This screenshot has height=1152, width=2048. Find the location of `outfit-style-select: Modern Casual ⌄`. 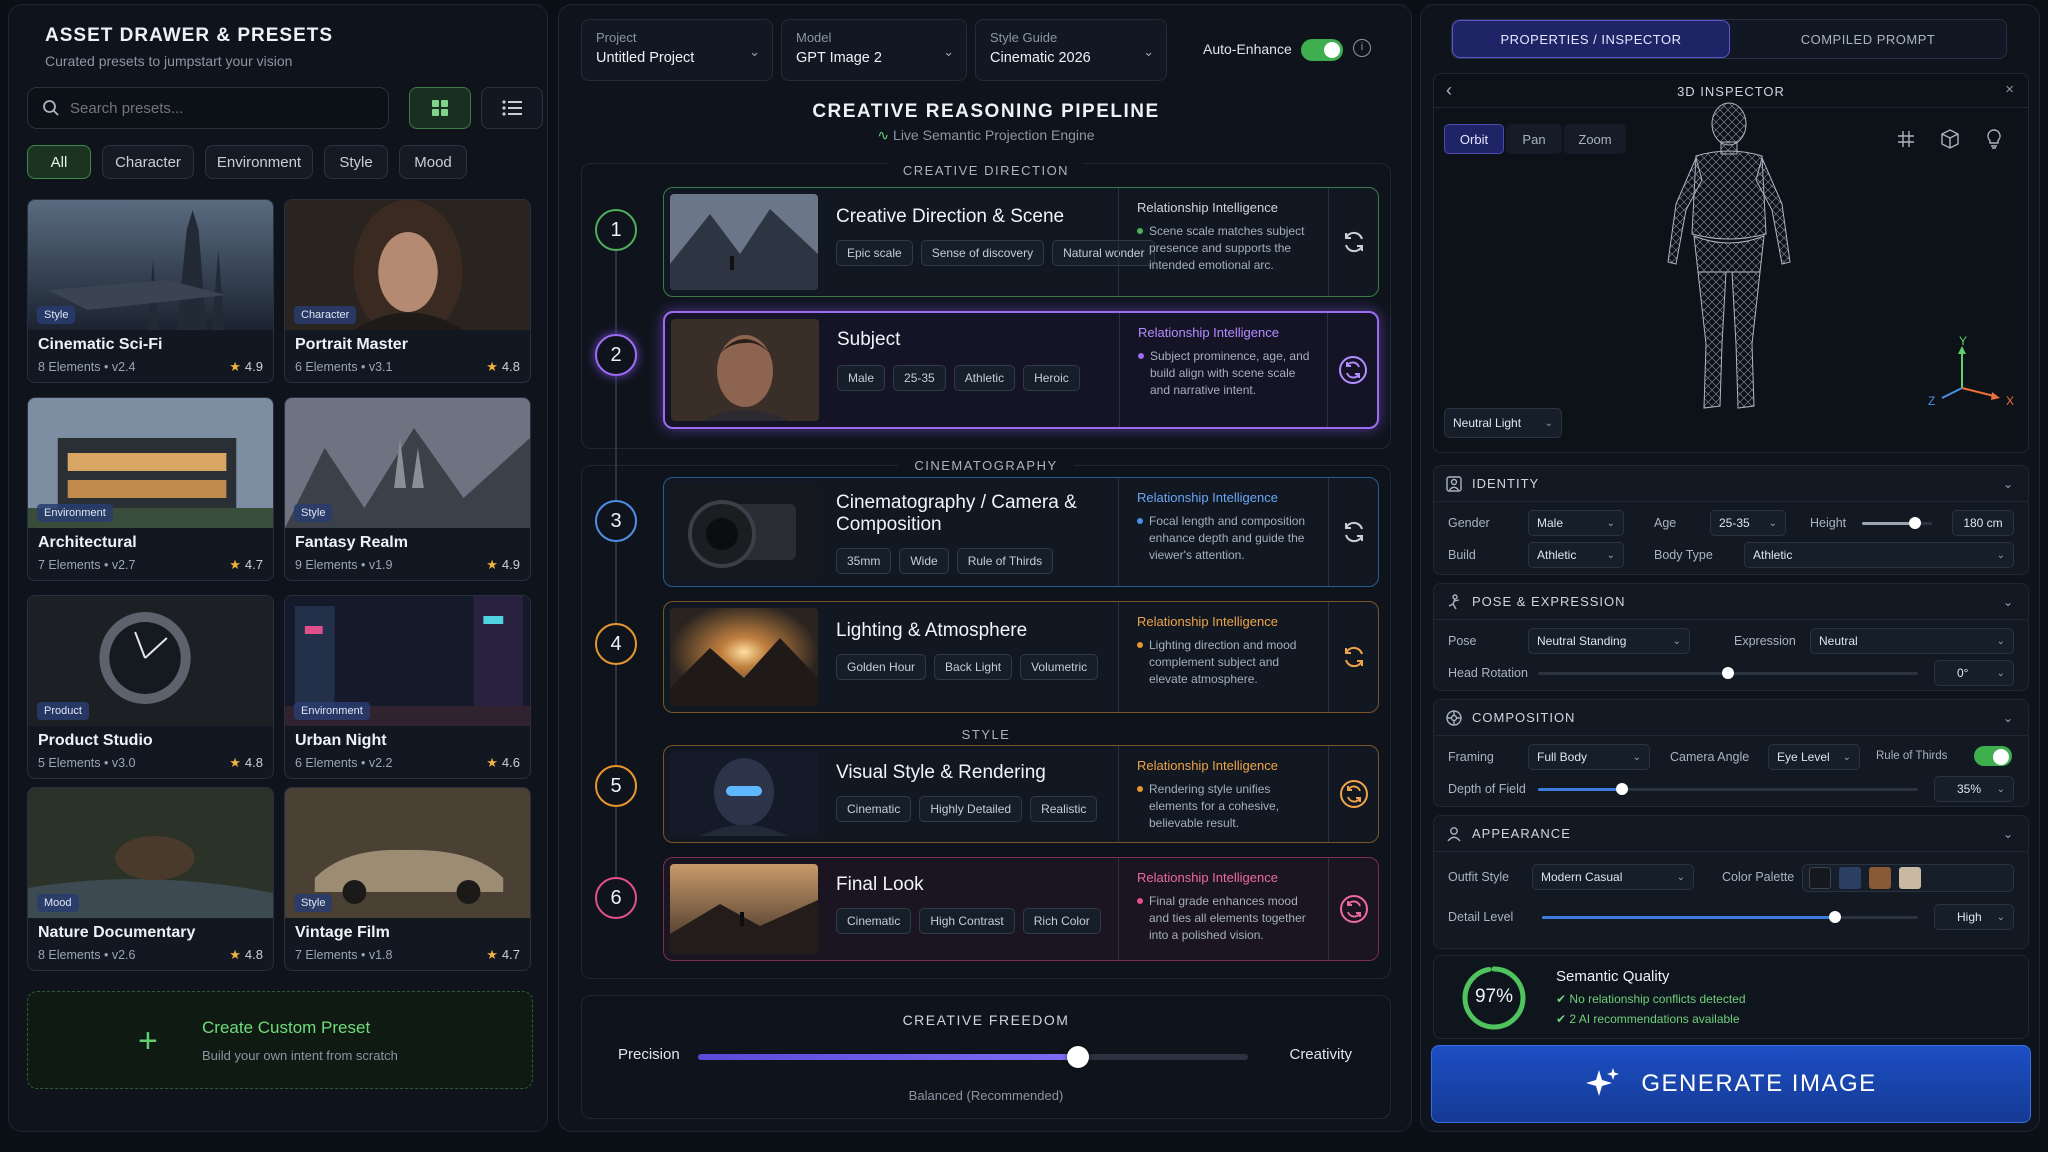

outfit-style-select: Modern Casual ⌄ is located at coordinates (1613, 877).